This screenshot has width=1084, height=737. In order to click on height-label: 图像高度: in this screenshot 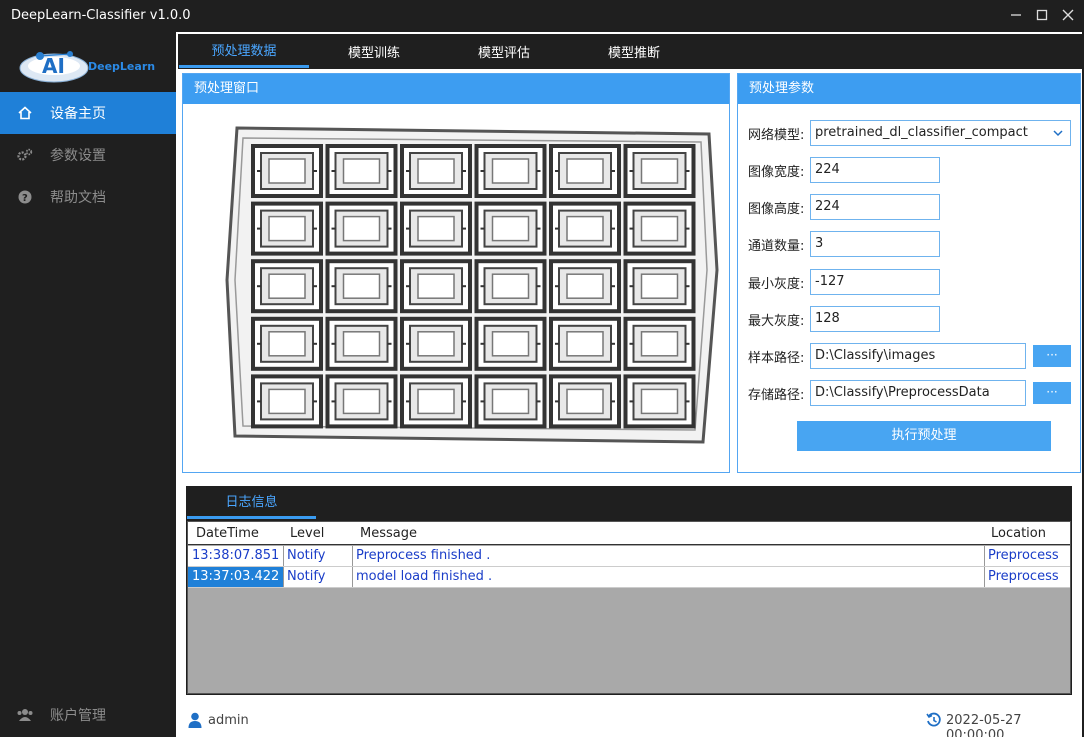, I will do `click(776, 209)`.